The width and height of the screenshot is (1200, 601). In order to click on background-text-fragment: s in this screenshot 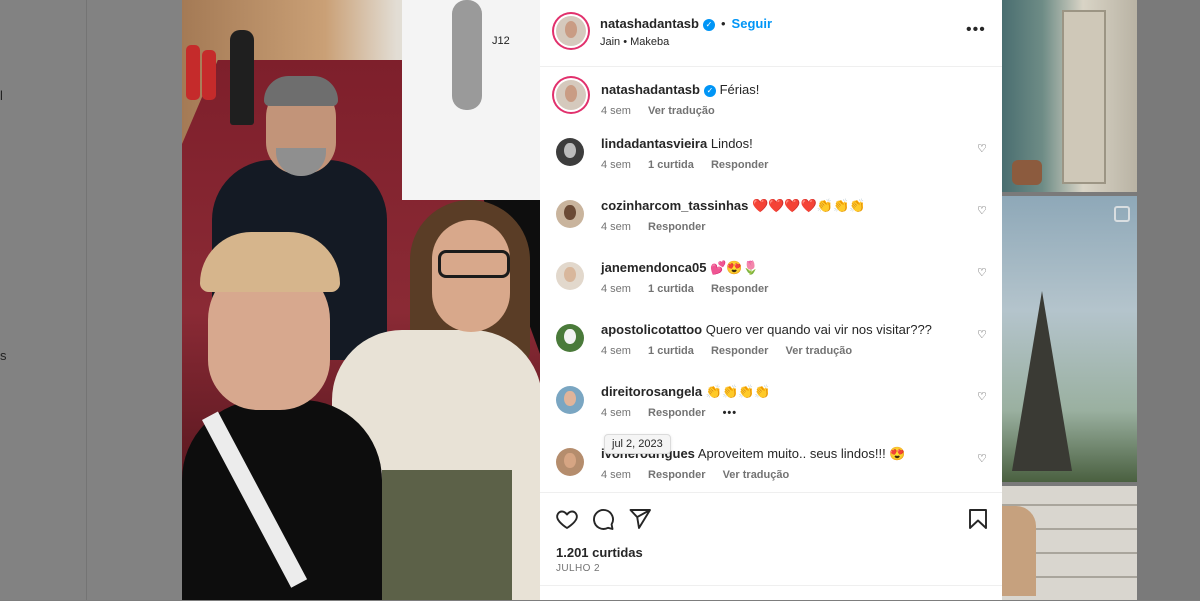, I will do `click(3, 355)`.